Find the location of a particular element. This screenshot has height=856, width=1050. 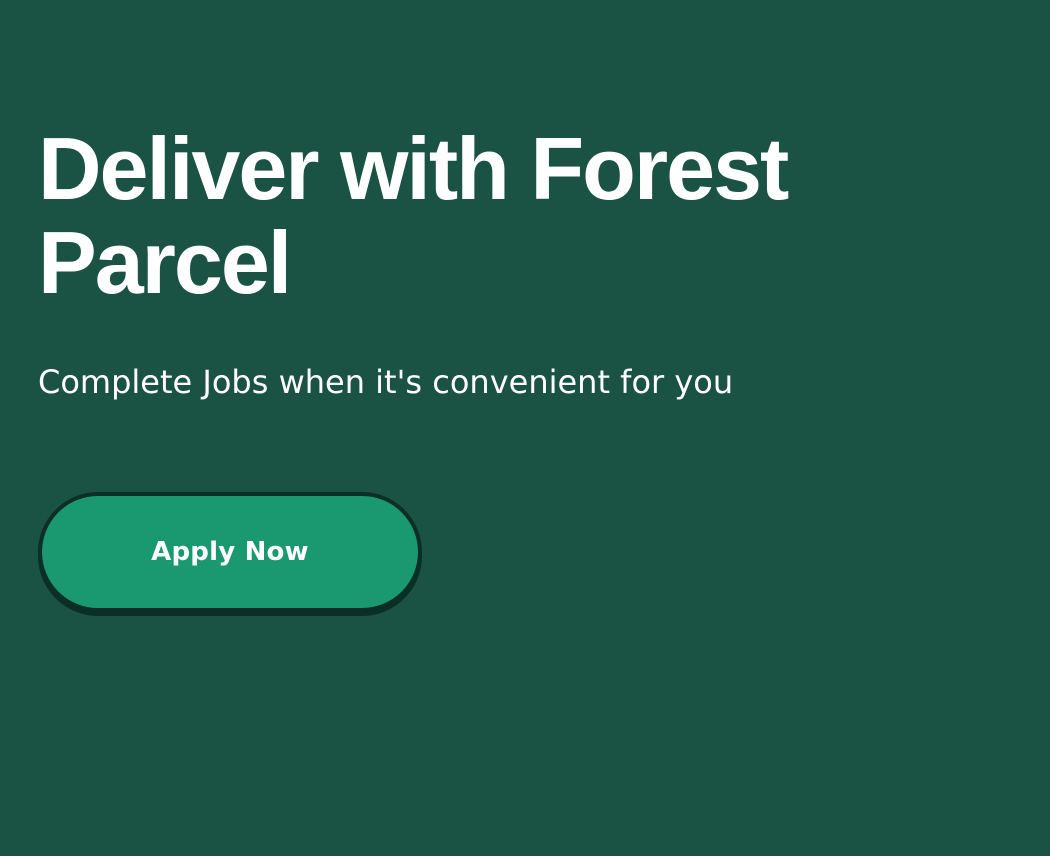

apply-now-label: Apply Now is located at coordinates (230, 552).